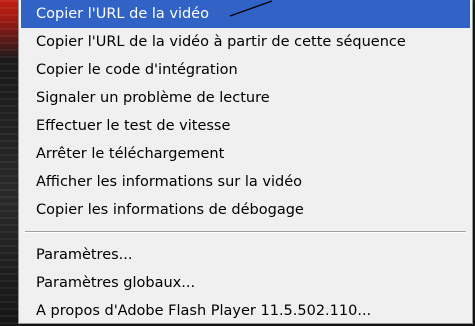 This screenshot has width=475, height=326. Describe the element at coordinates (245, 210) in the screenshot. I see `menu-item-copy-debug-info: Copier les informations de débogage` at that location.